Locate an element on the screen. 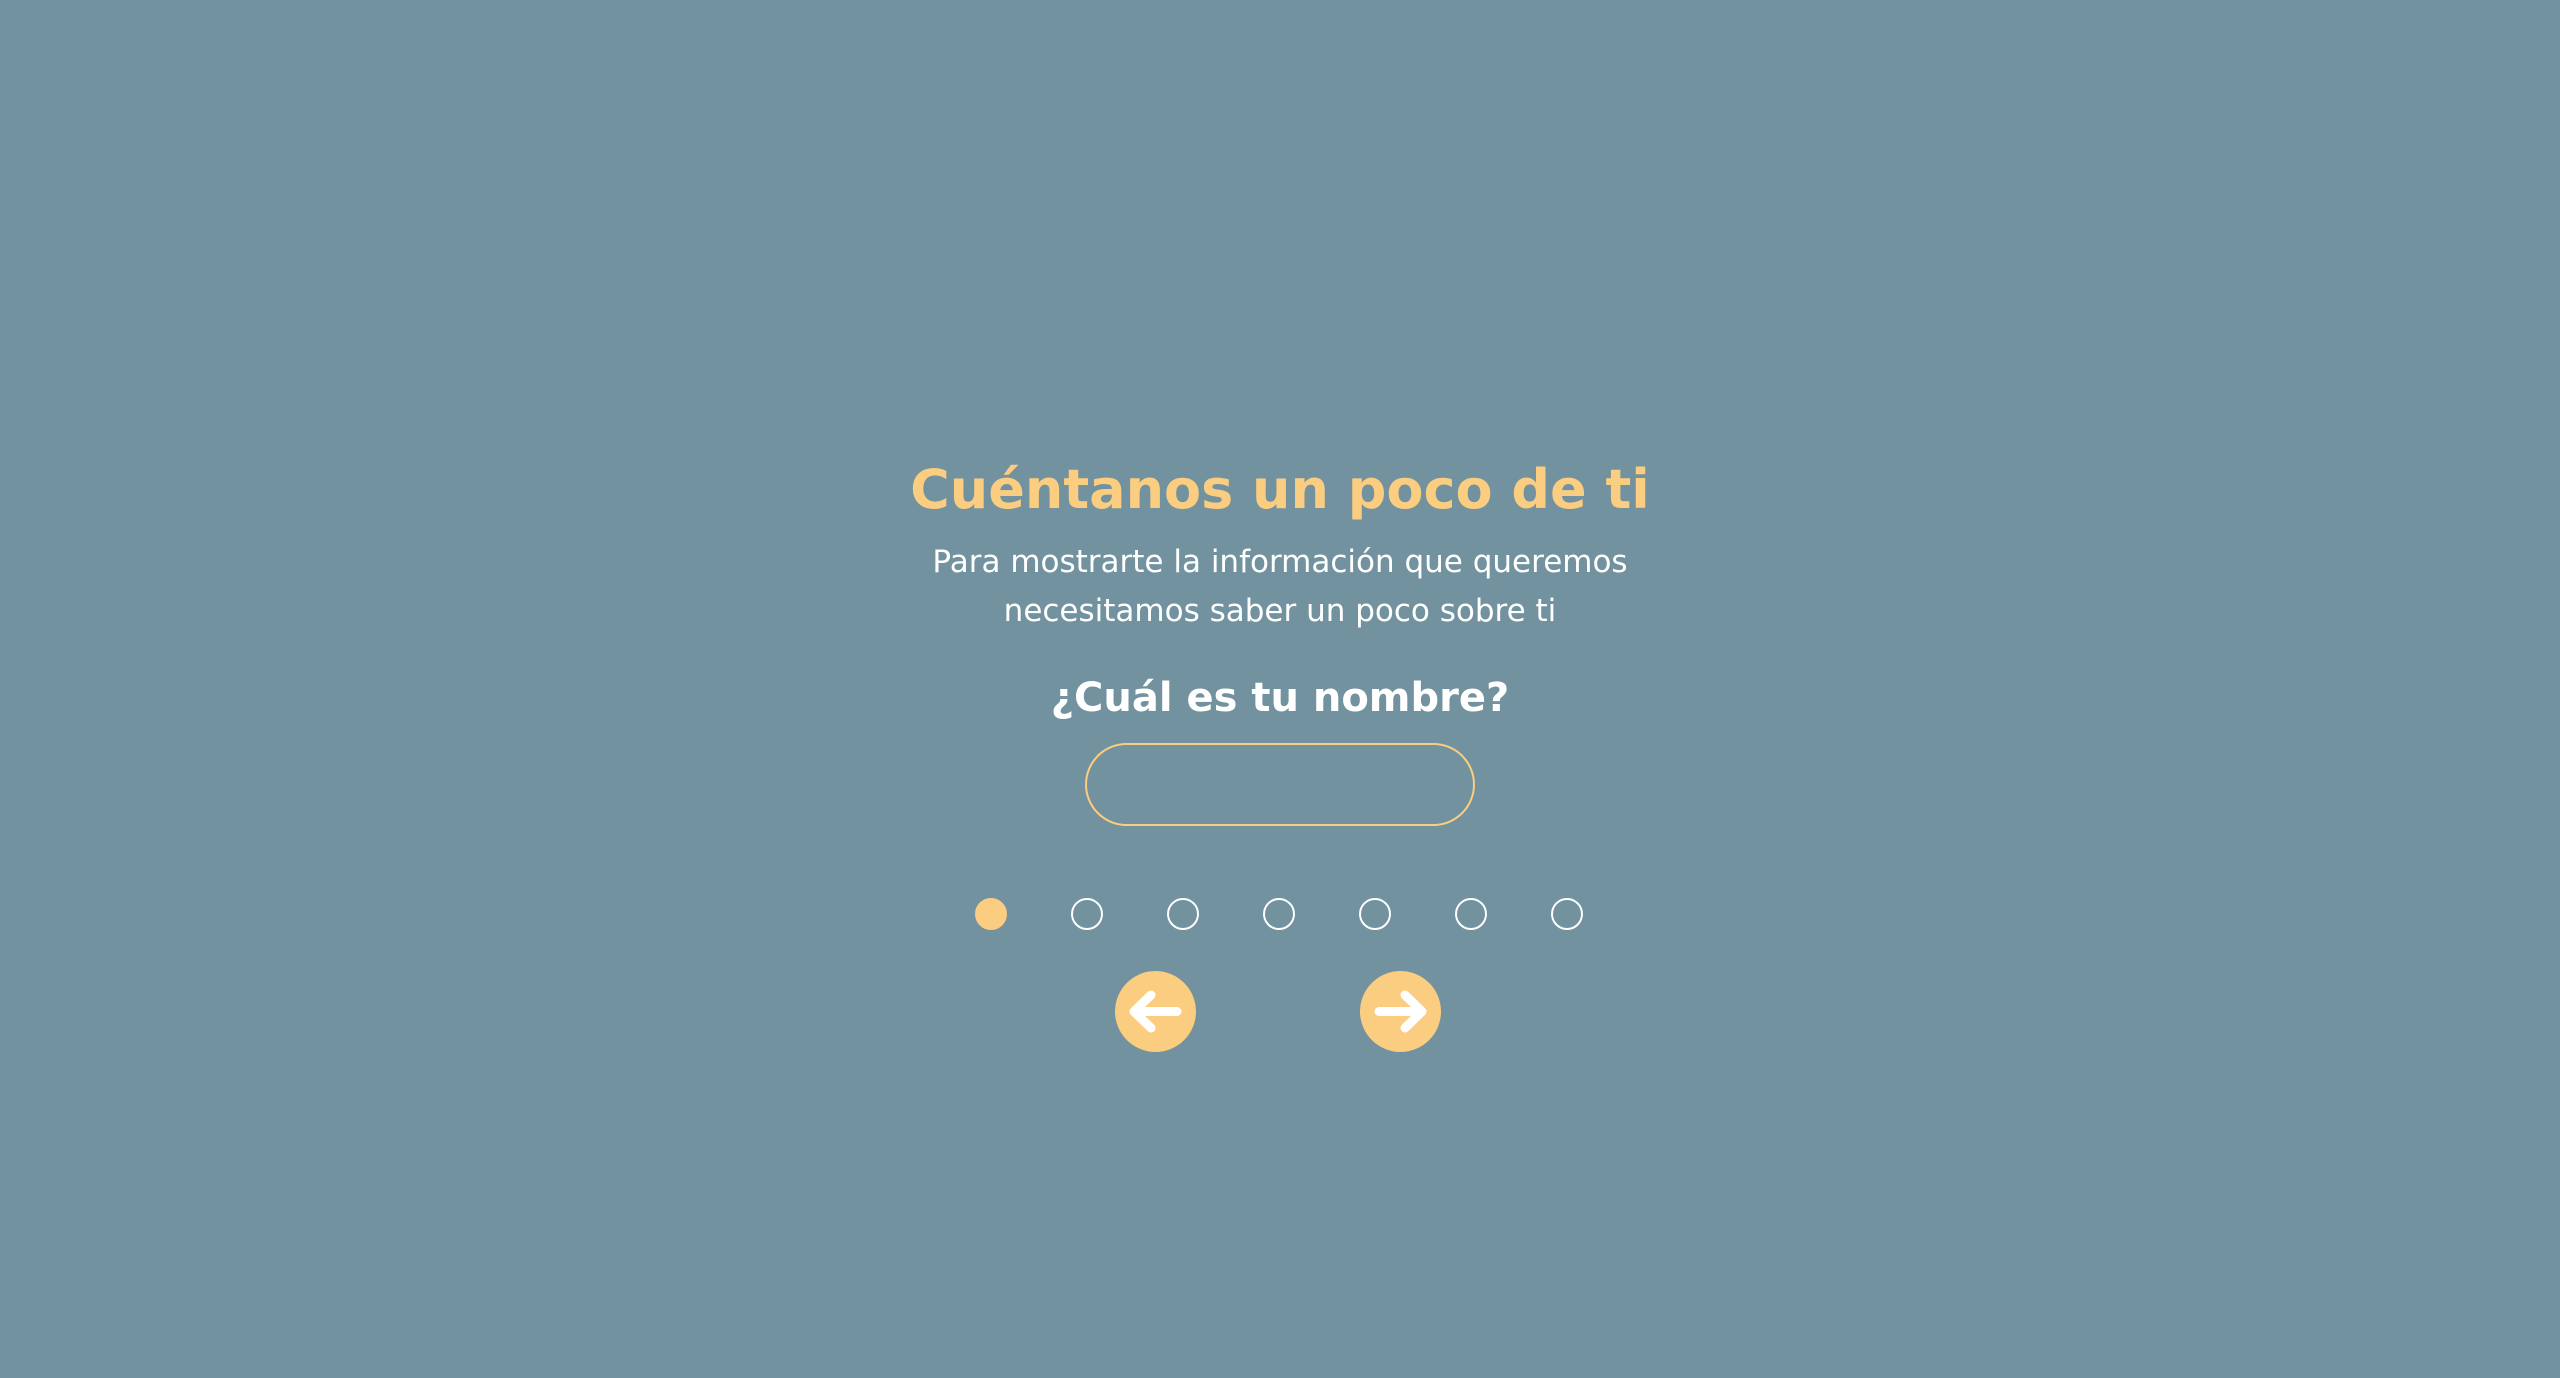 The width and height of the screenshot is (2560, 1378). next-button is located at coordinates (1400, 1011).